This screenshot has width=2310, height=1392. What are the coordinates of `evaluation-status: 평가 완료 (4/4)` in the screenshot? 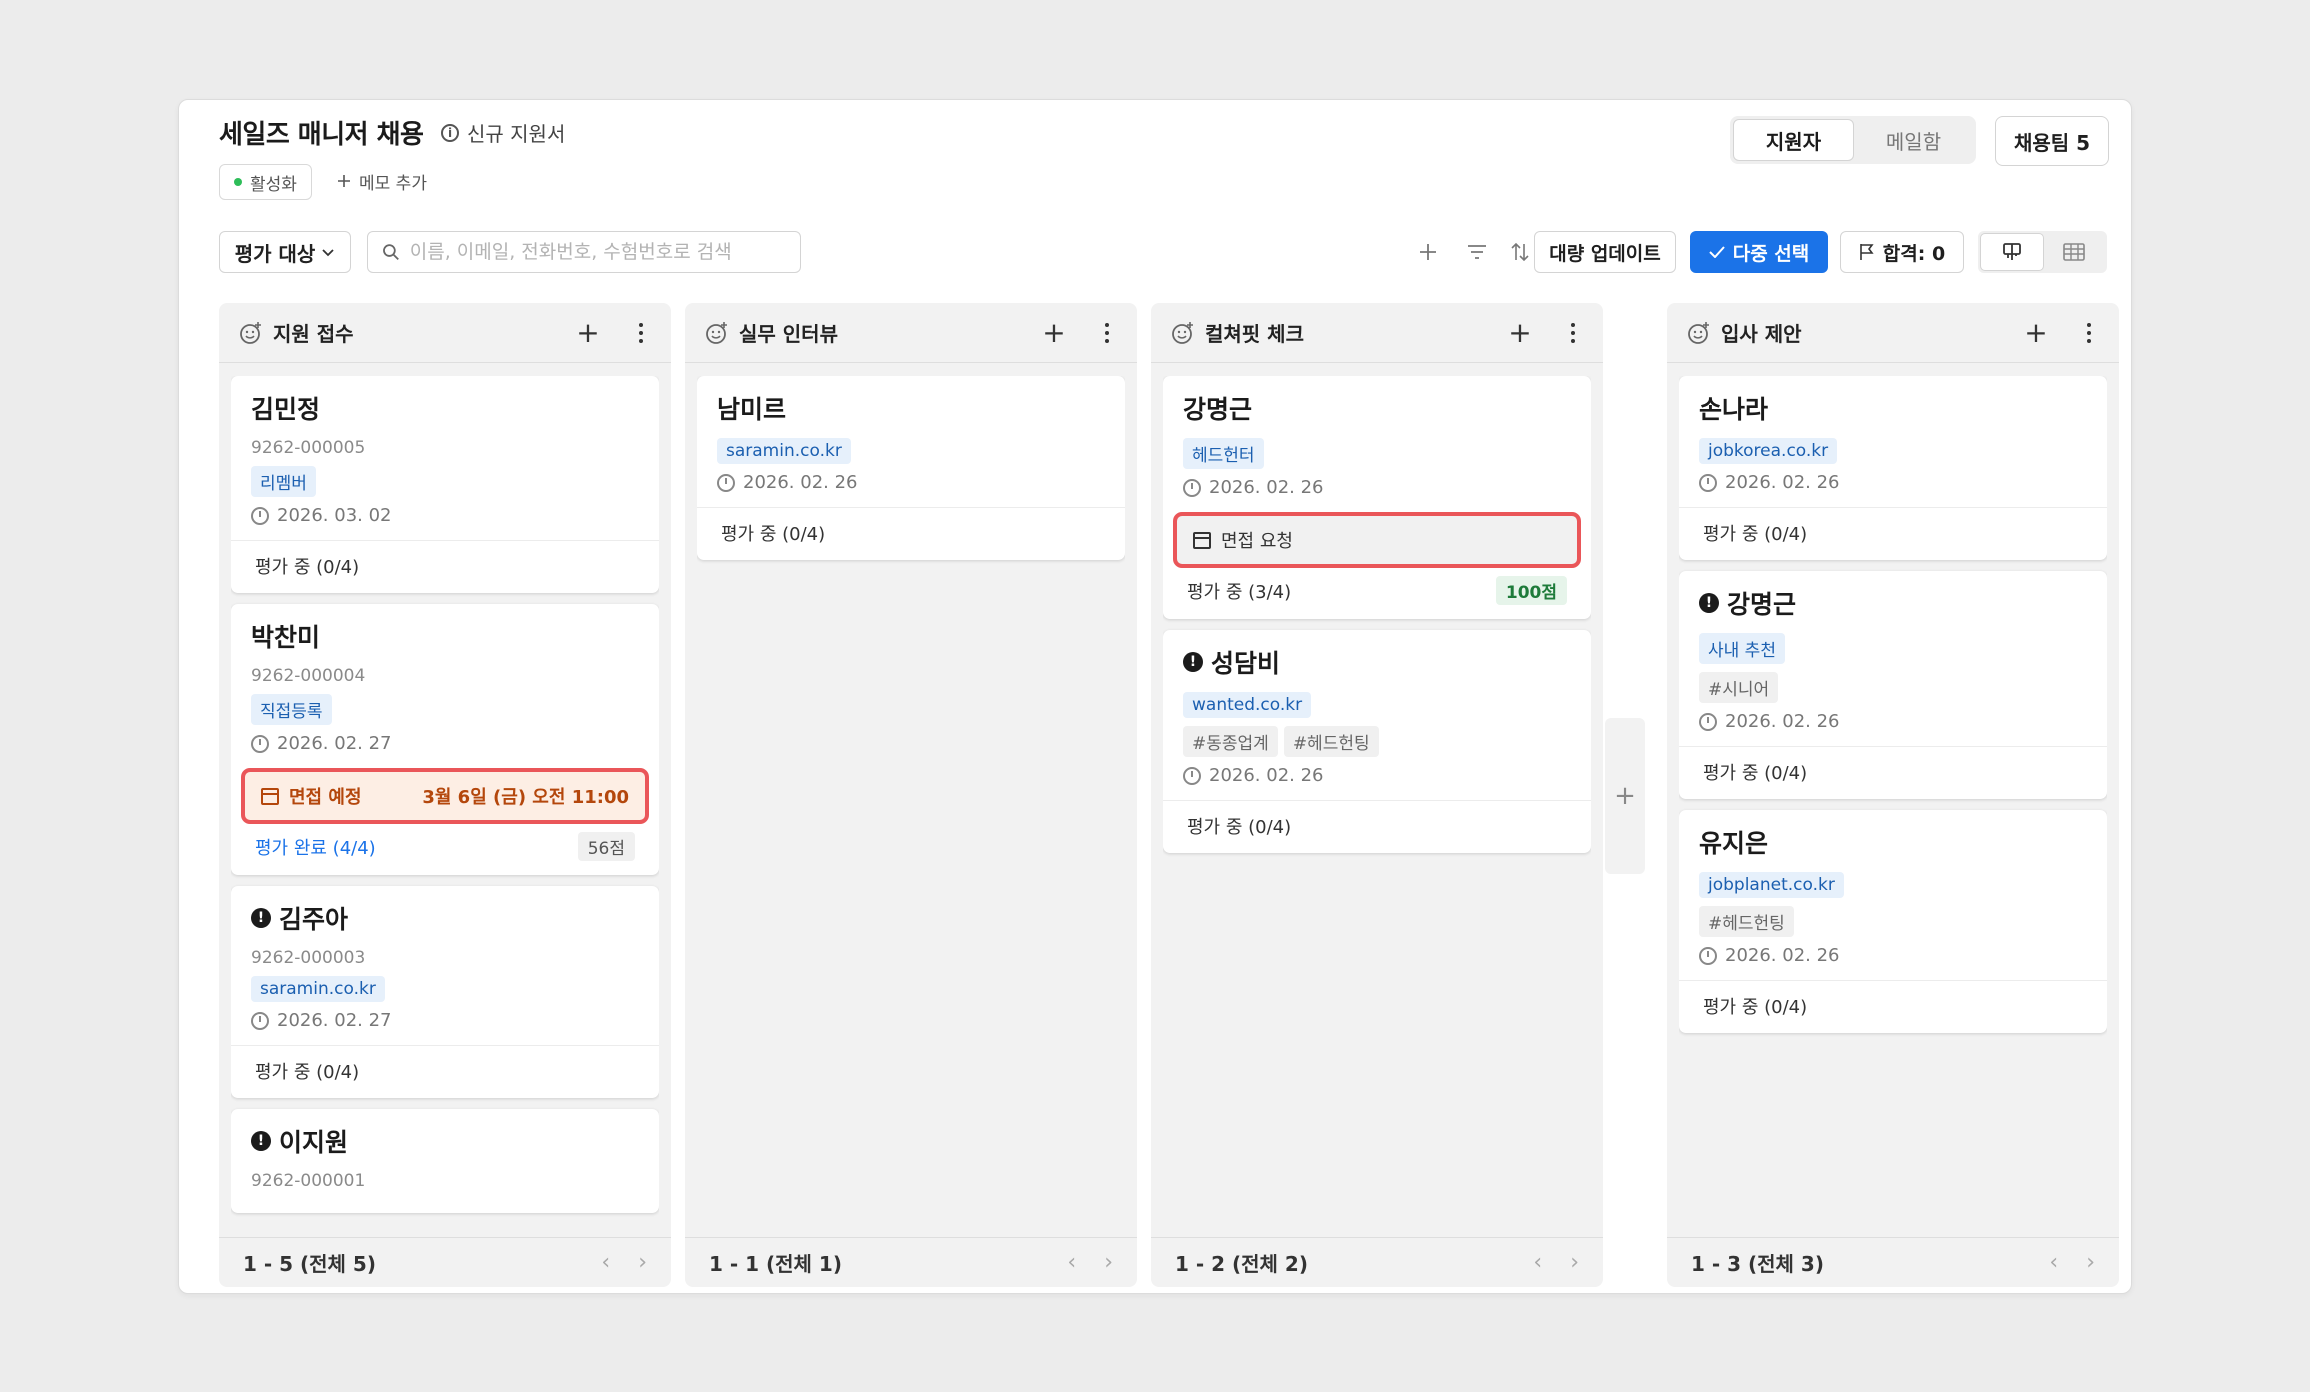 It's located at (315, 848).